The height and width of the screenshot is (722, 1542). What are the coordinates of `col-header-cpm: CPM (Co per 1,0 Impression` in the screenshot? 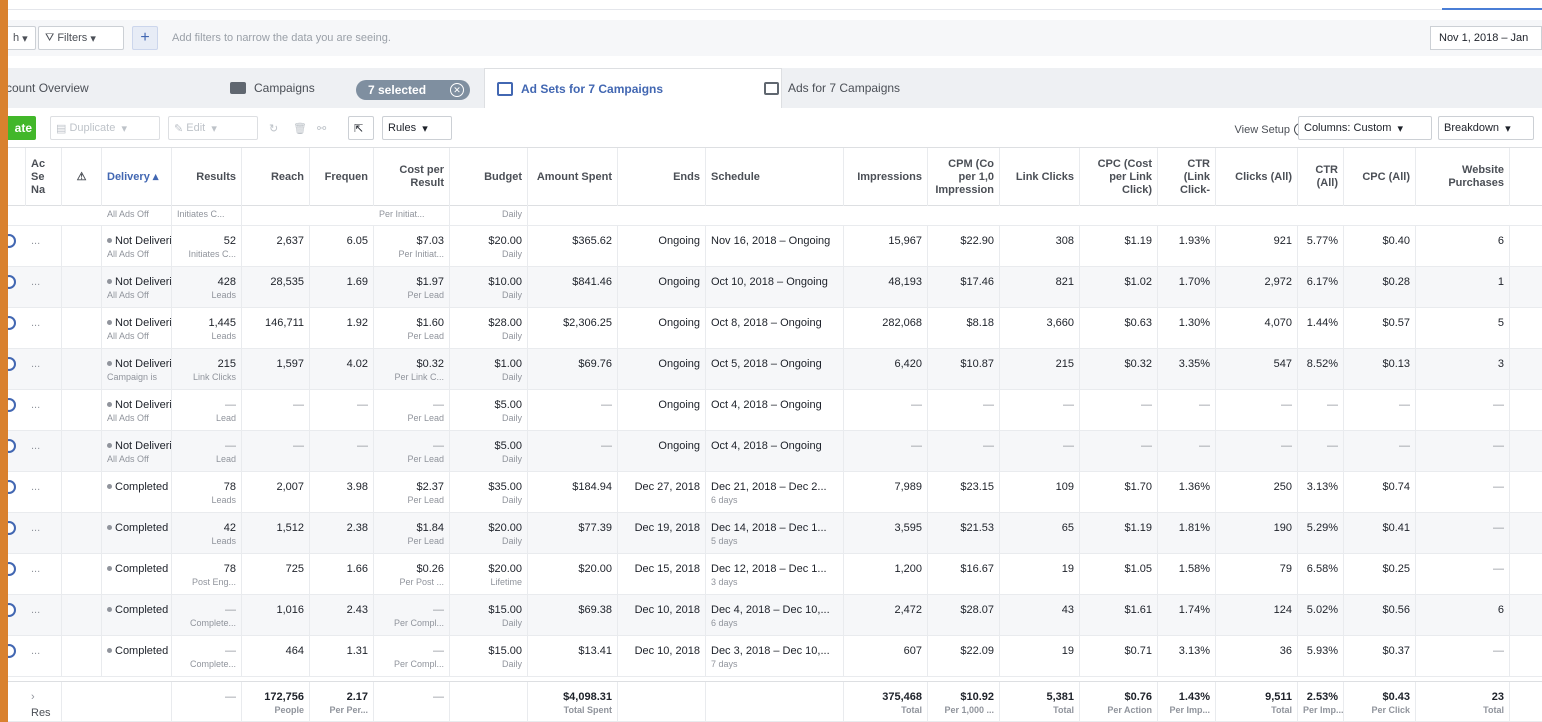 It's located at (964, 177).